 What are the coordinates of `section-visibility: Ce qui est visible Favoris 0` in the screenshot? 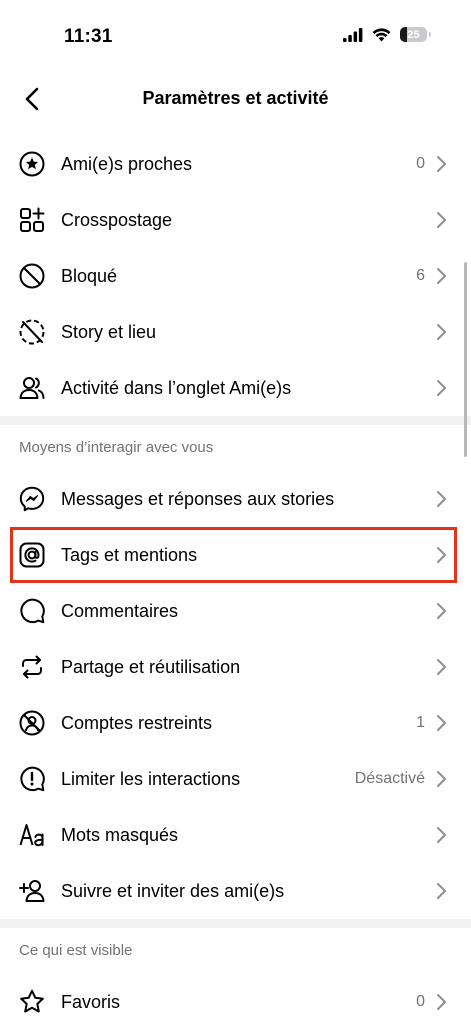 It's located at (235, 979).